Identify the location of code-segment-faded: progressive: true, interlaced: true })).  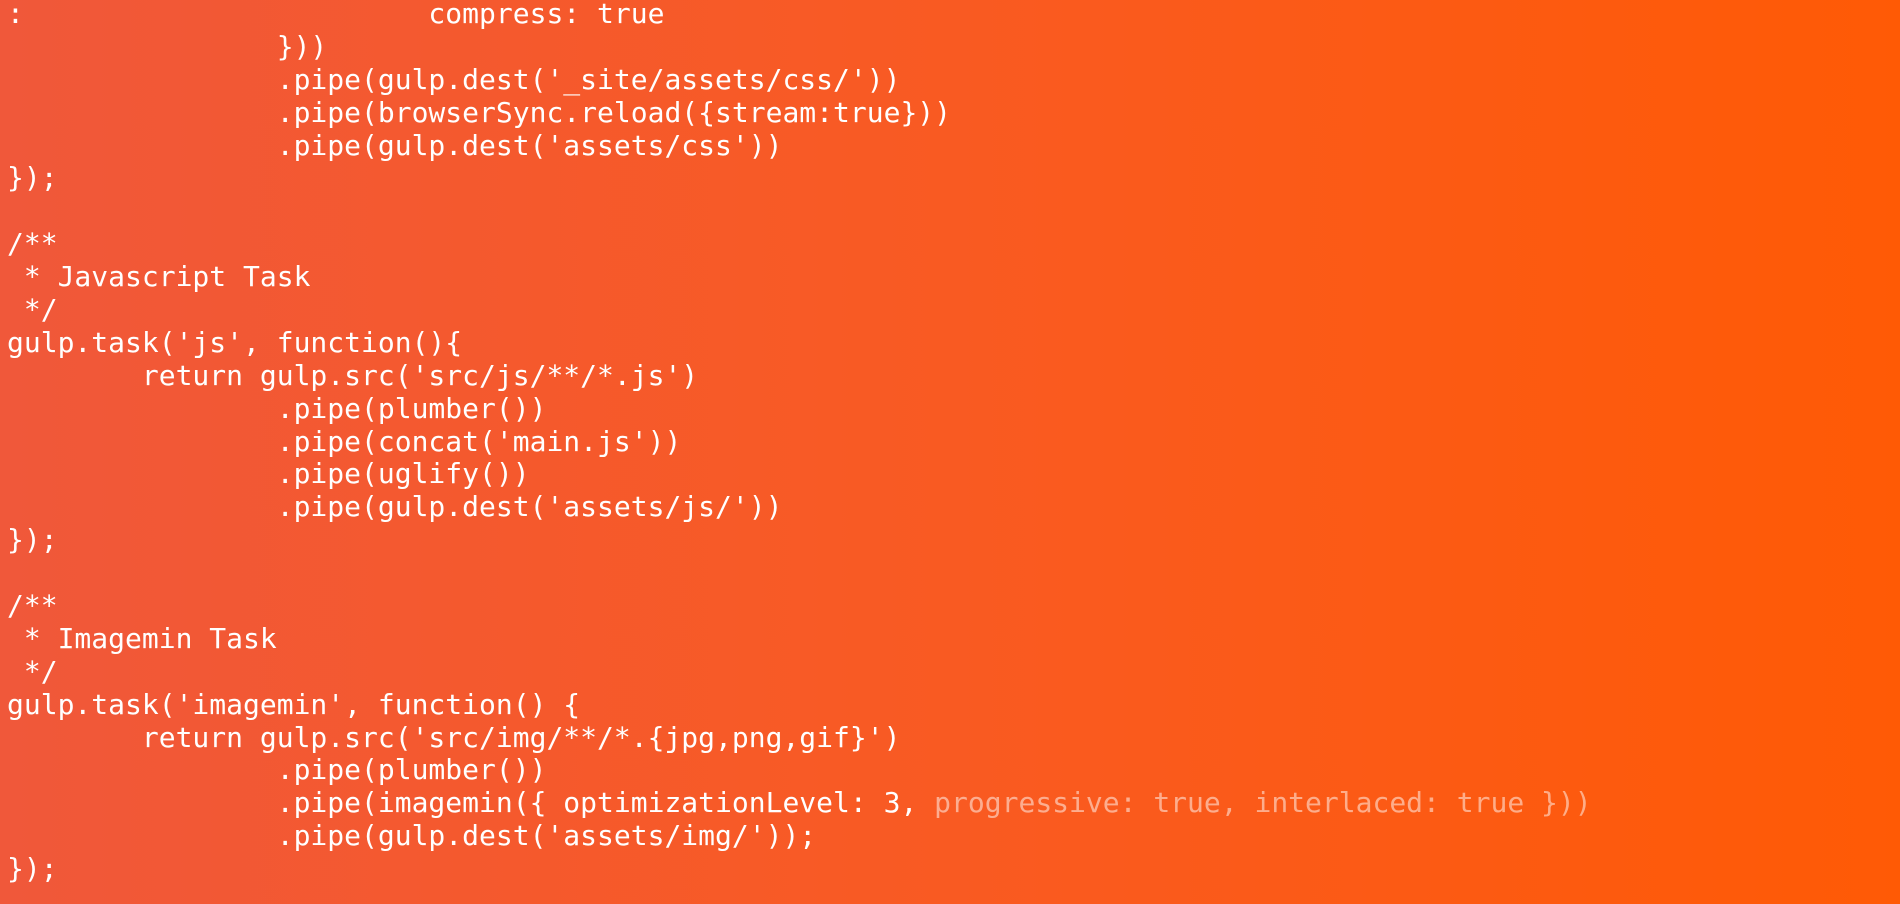
(1263, 803).